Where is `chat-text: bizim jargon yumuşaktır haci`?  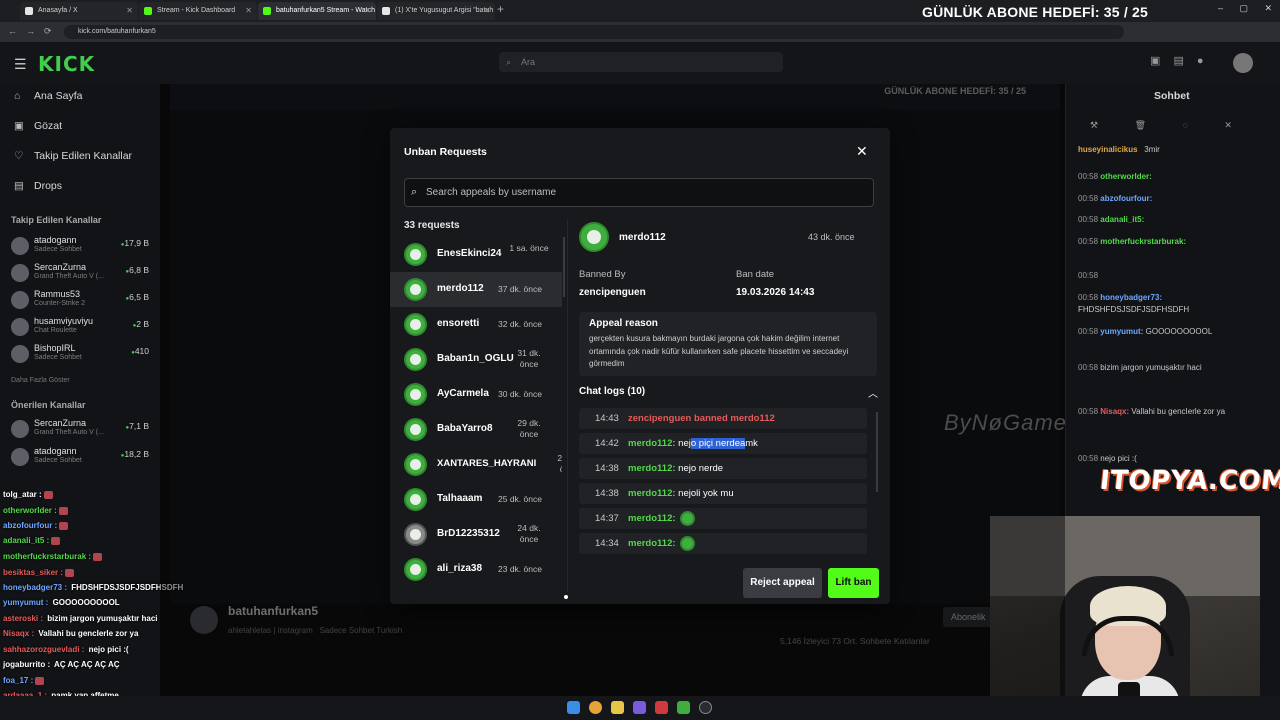 chat-text: bizim jargon yumuşaktır haci is located at coordinates (1151, 367).